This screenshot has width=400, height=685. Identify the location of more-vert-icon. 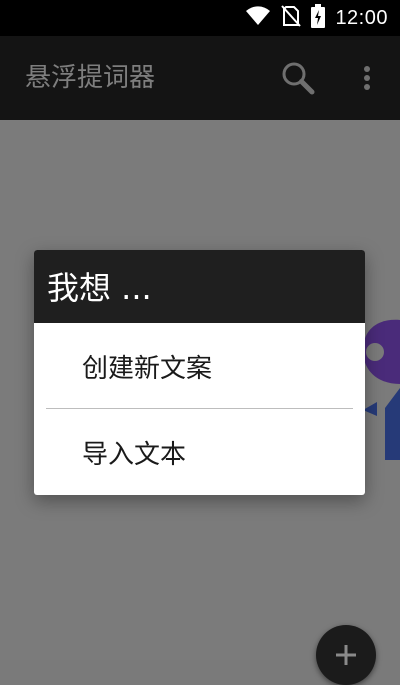
(367, 80).